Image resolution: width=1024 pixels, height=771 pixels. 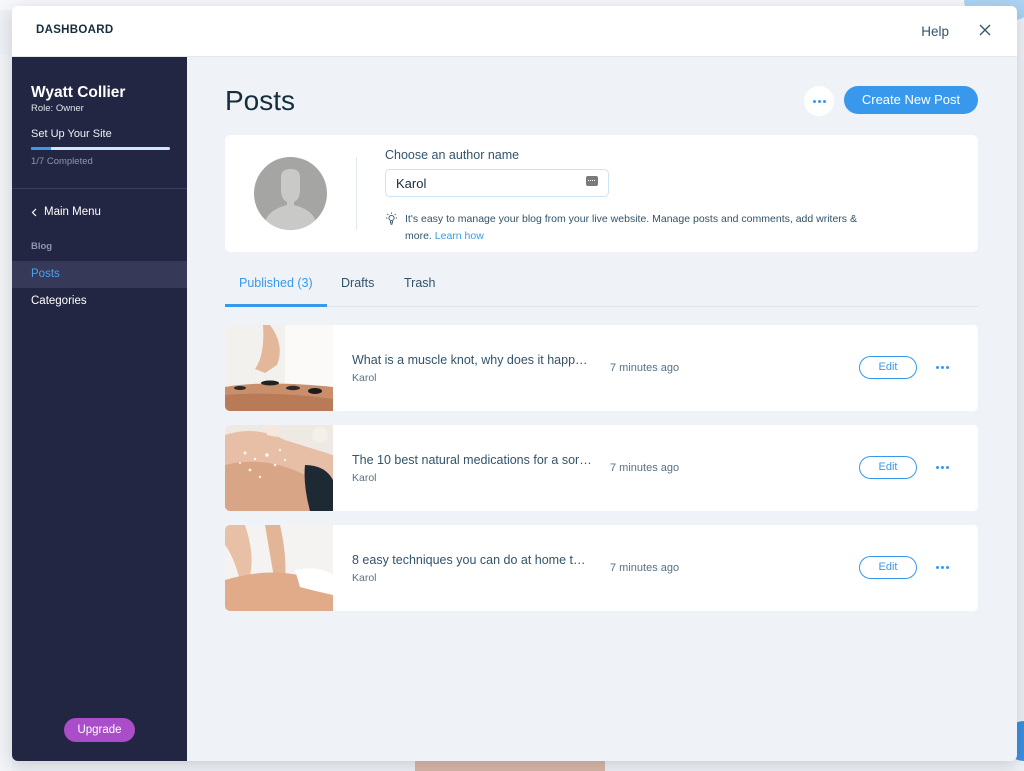 What do you see at coordinates (911, 100) in the screenshot?
I see `create-new-post-button: Create New Post` at bounding box center [911, 100].